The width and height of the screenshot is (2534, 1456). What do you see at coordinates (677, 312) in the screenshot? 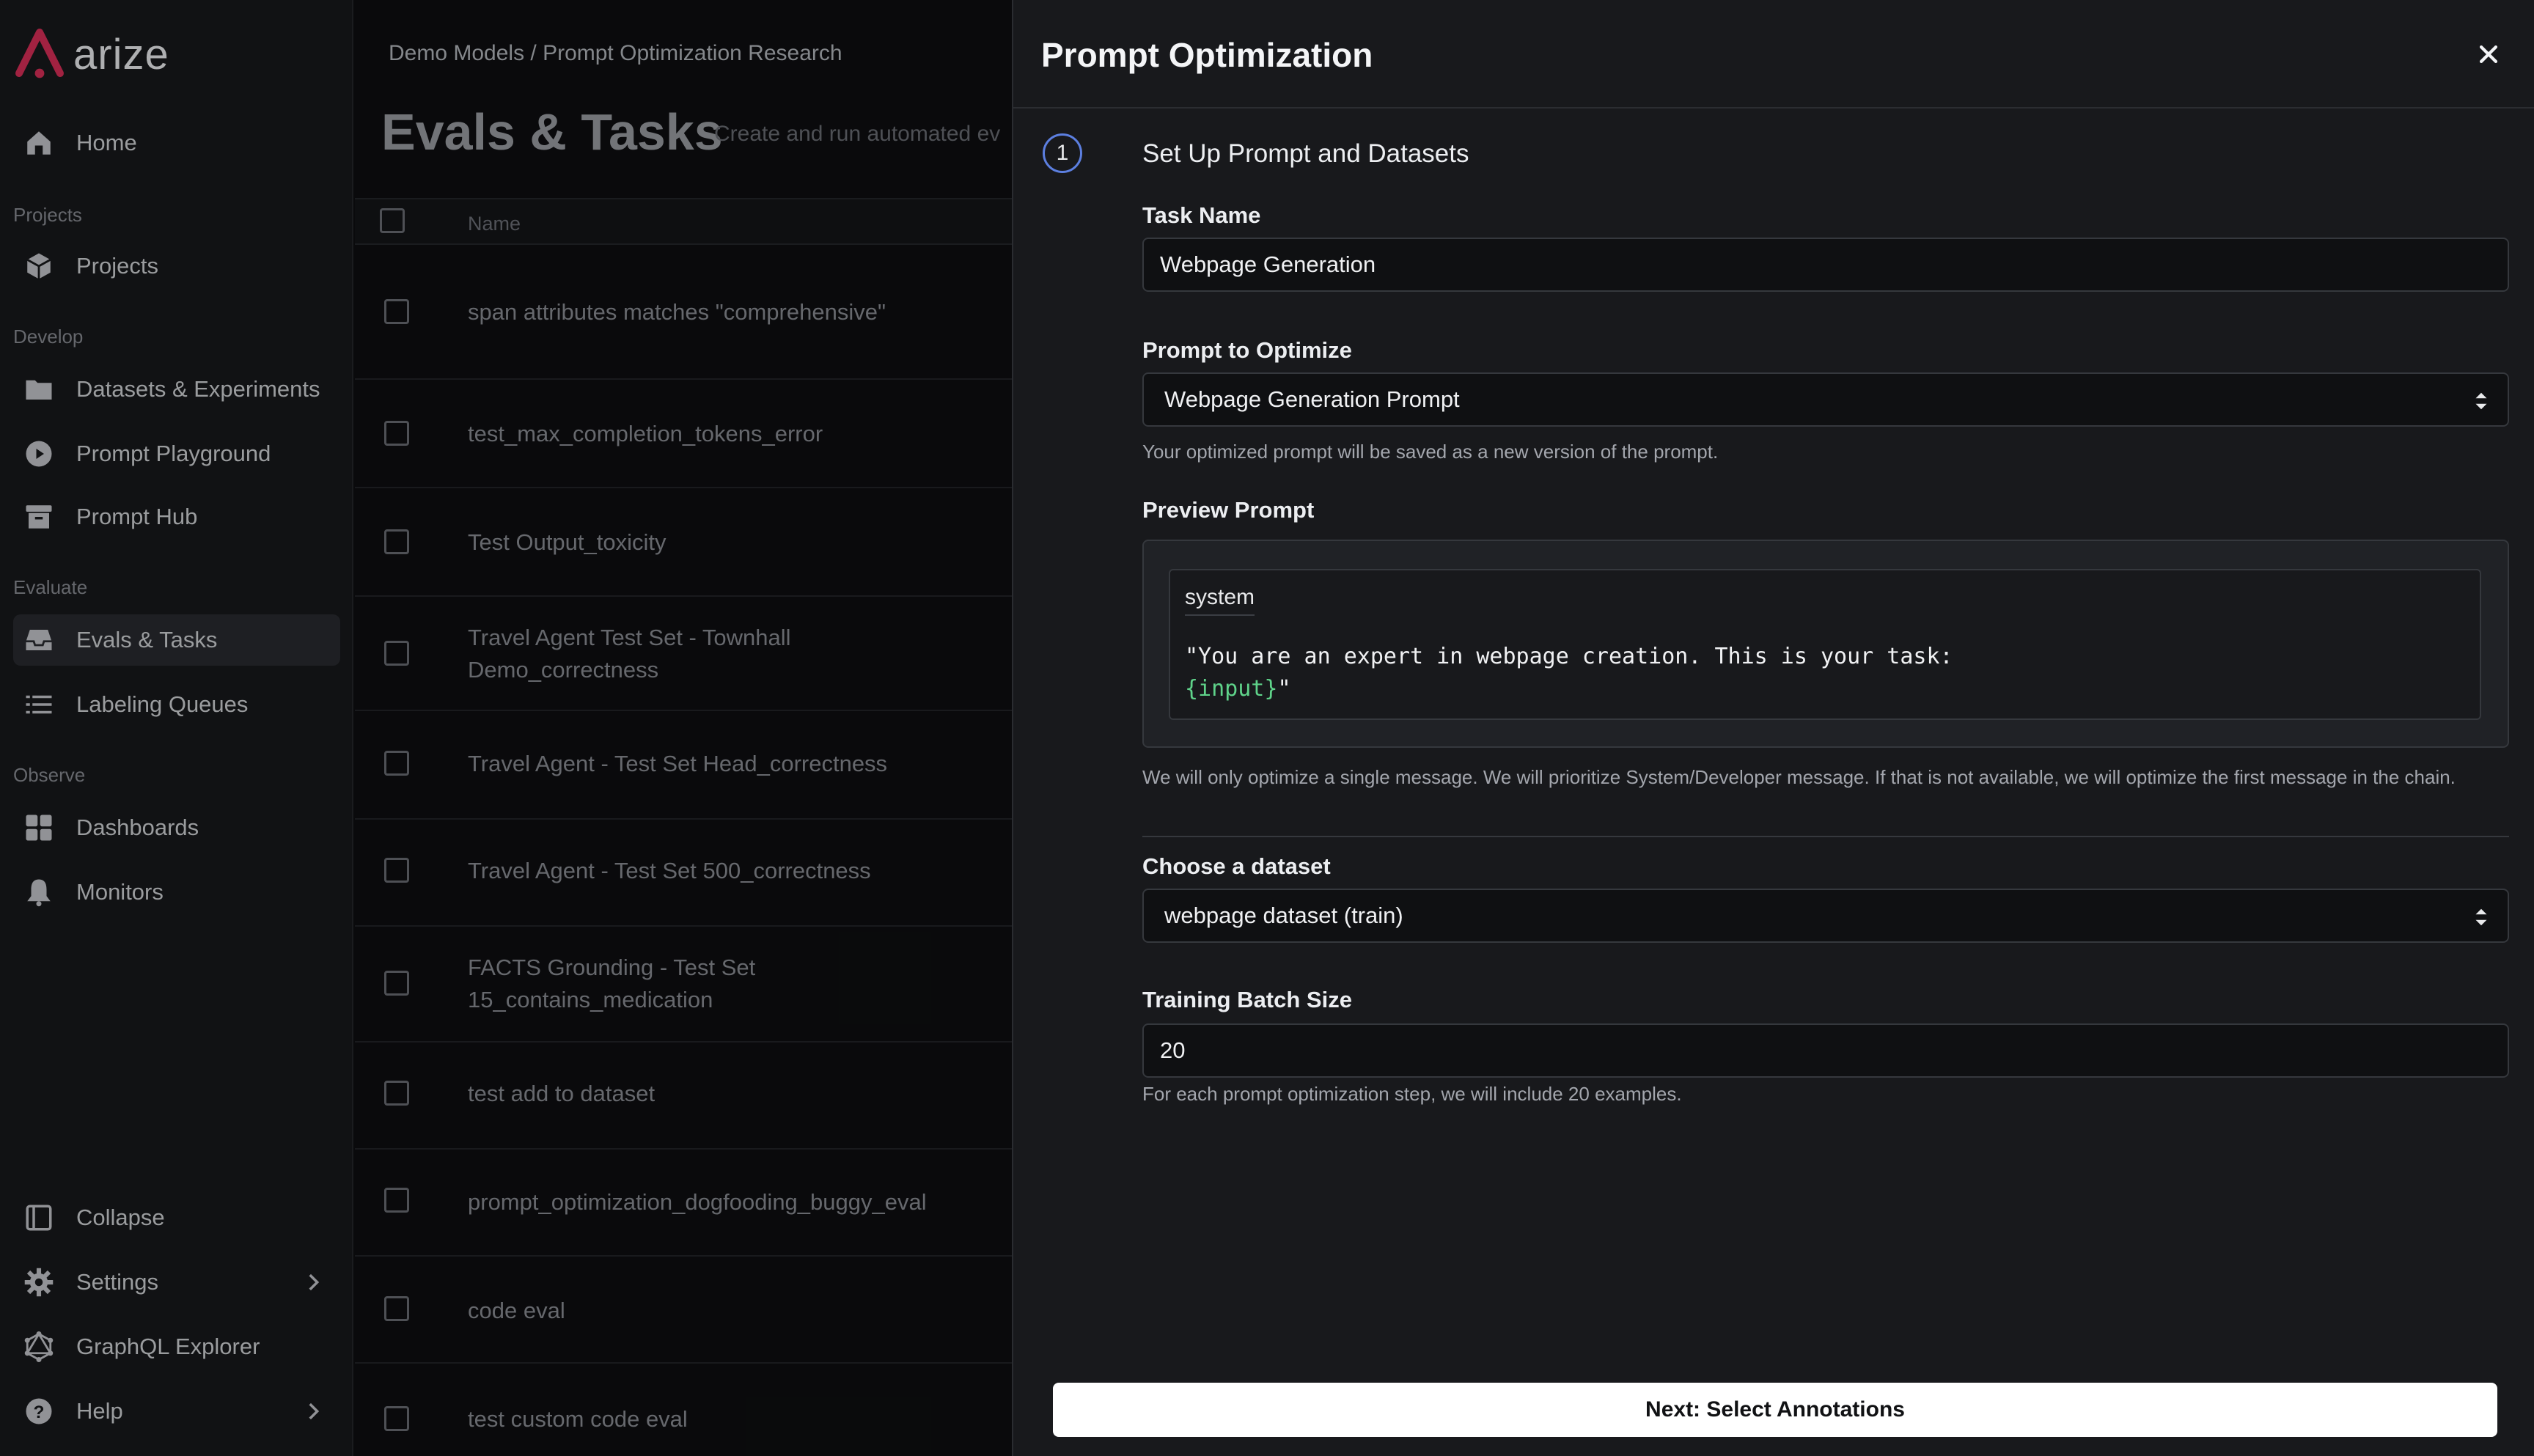
I see `row-name: span attributes matches "comprehensive"` at bounding box center [677, 312].